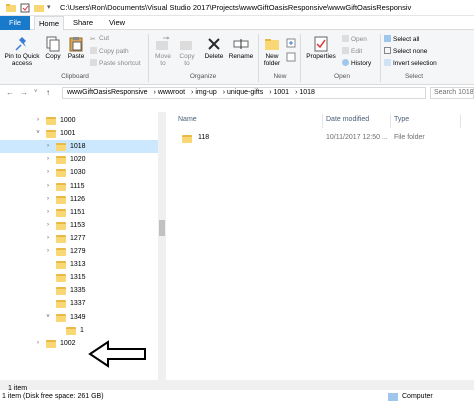 The image size is (474, 404). Describe the element at coordinates (282, 92) in the screenshot. I see `breadcrumb-item: 1001` at that location.